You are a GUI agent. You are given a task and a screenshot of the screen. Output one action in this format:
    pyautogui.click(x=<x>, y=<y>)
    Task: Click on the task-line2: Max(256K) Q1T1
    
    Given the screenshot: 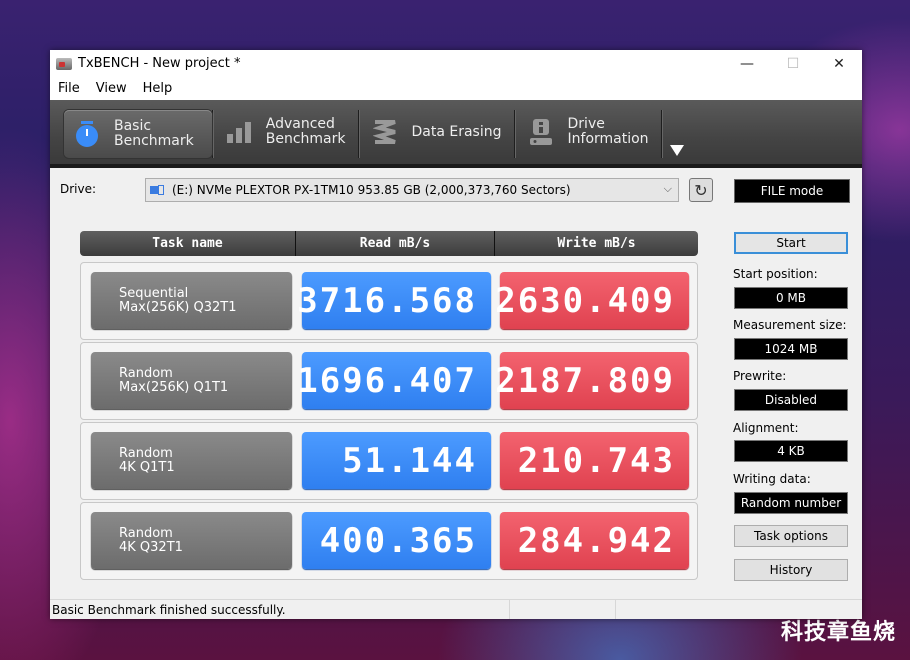 What is the action you would take?
    pyautogui.click(x=174, y=387)
    